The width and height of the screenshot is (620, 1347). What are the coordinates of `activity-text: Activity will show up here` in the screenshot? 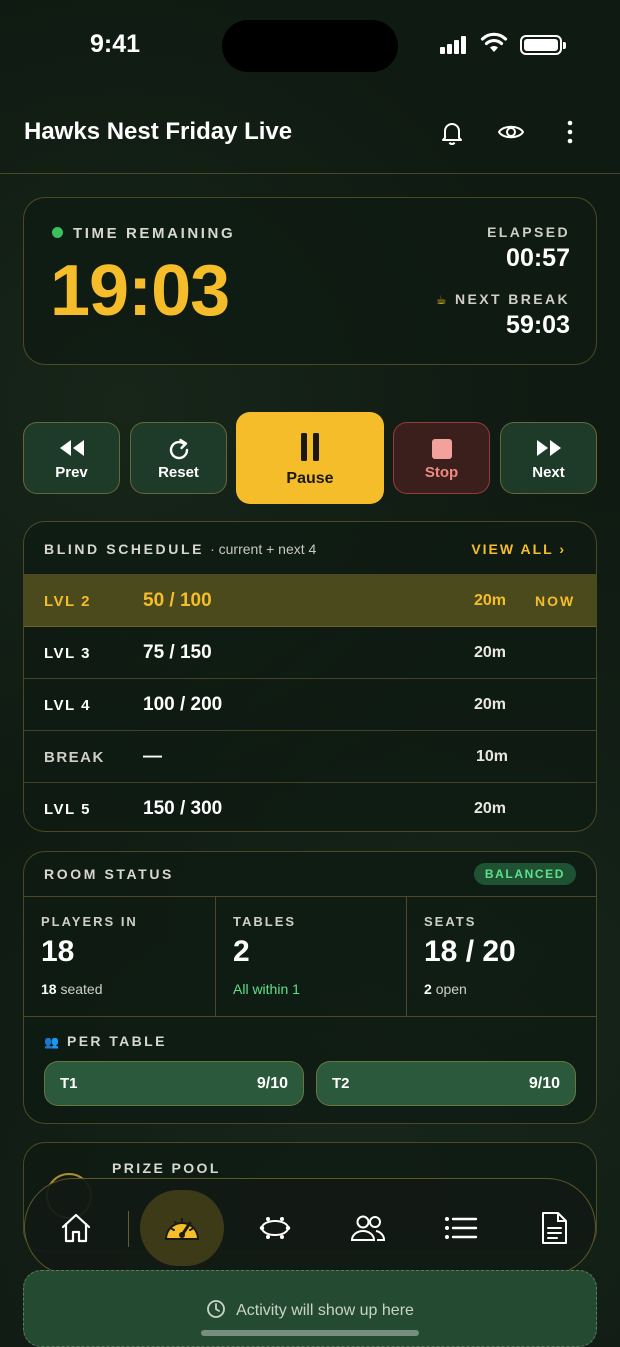 It's located at (310, 1309).